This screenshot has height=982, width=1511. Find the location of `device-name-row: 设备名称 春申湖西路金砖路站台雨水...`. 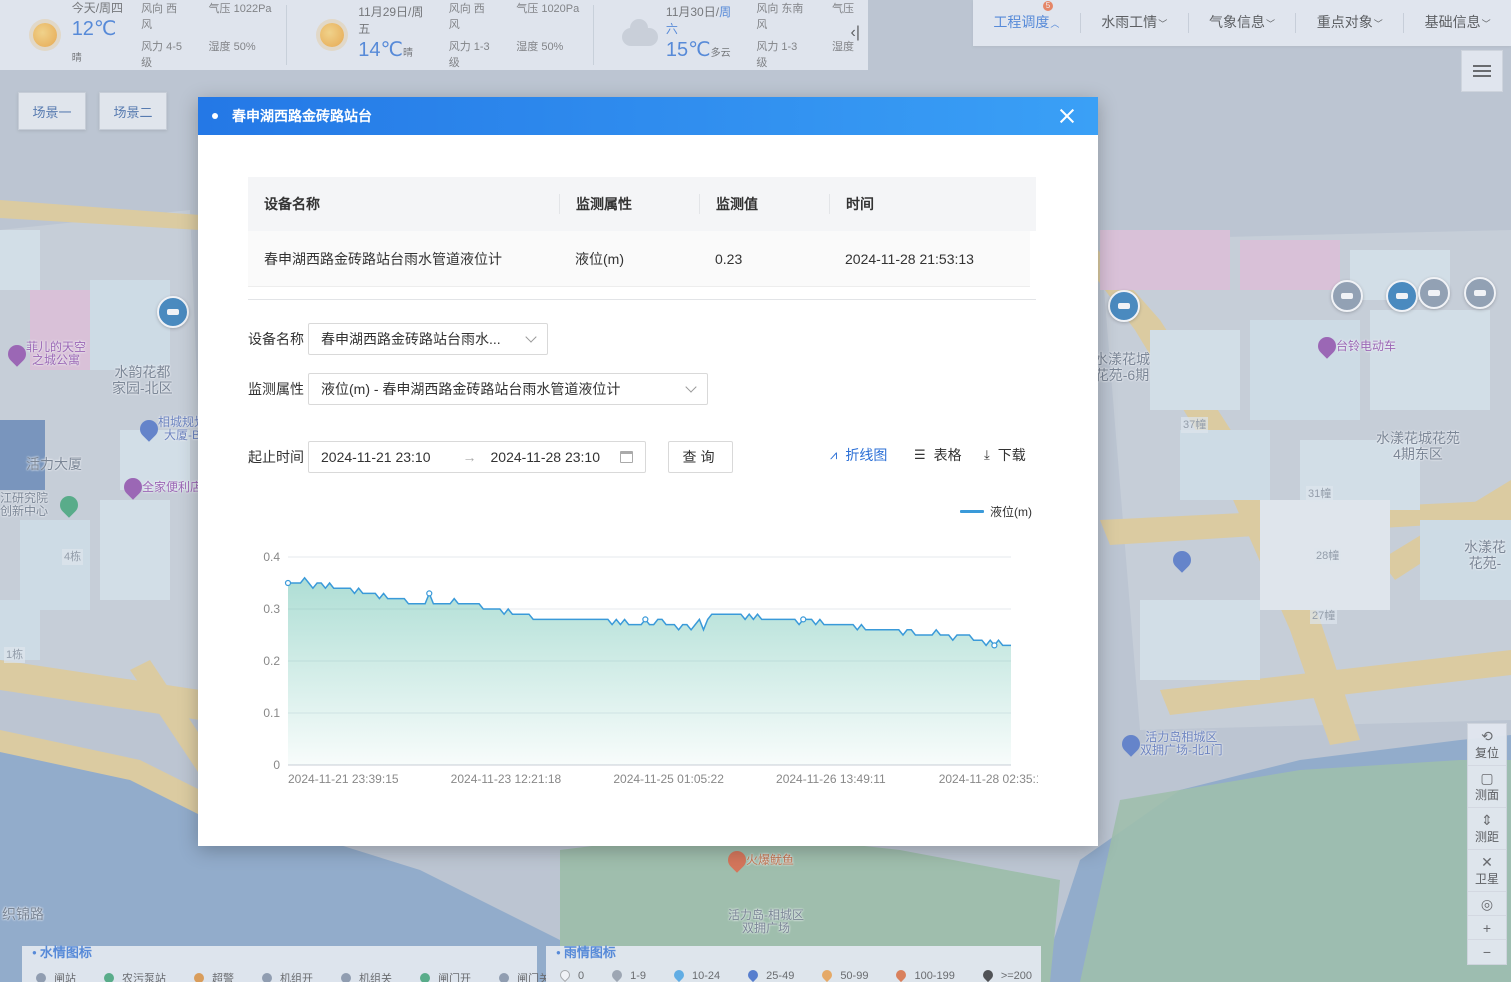

device-name-row: 设备名称 春申湖西路金砖路站台雨水... is located at coordinates (398, 339).